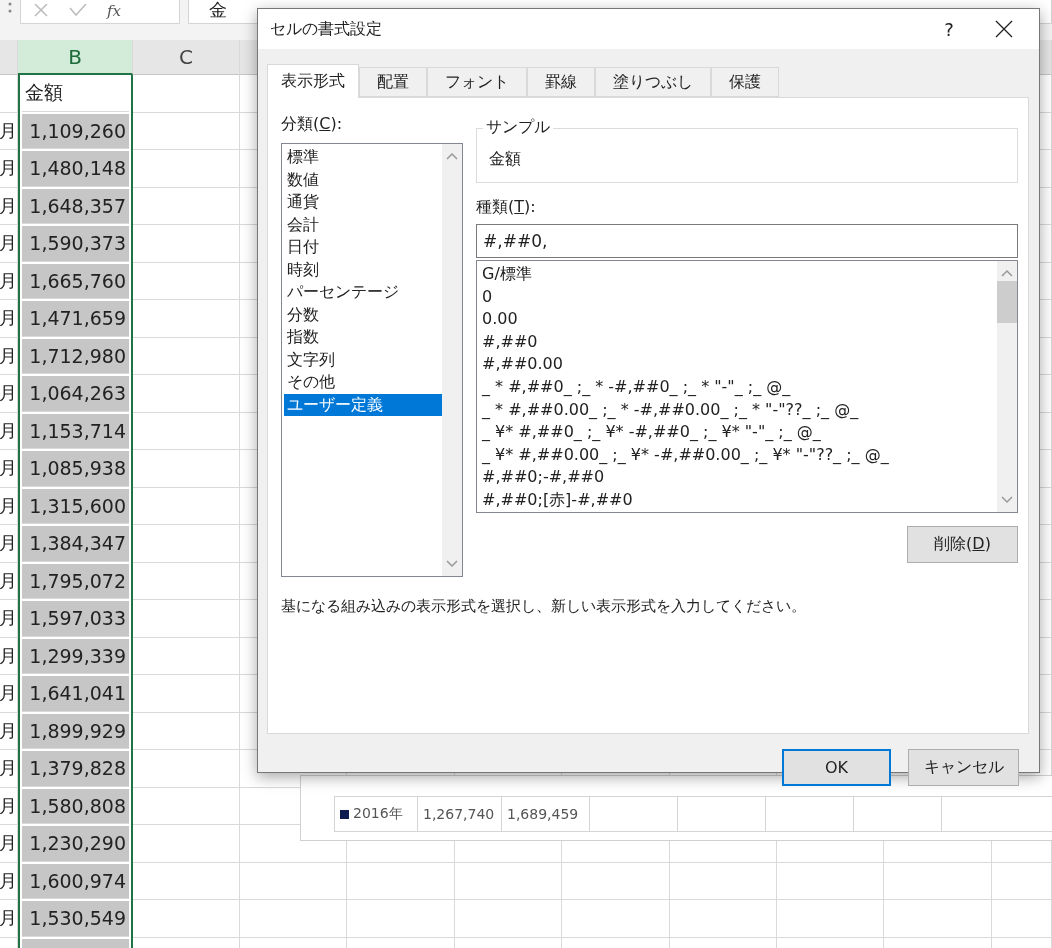 The width and height of the screenshot is (1052, 948). Describe the element at coordinates (114, 11) in the screenshot. I see `insert-function-button: fx` at that location.